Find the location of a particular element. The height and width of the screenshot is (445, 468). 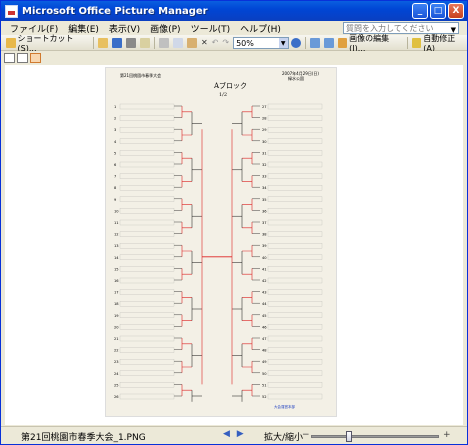

delete-icon: ✕ is located at coordinates (204, 42).